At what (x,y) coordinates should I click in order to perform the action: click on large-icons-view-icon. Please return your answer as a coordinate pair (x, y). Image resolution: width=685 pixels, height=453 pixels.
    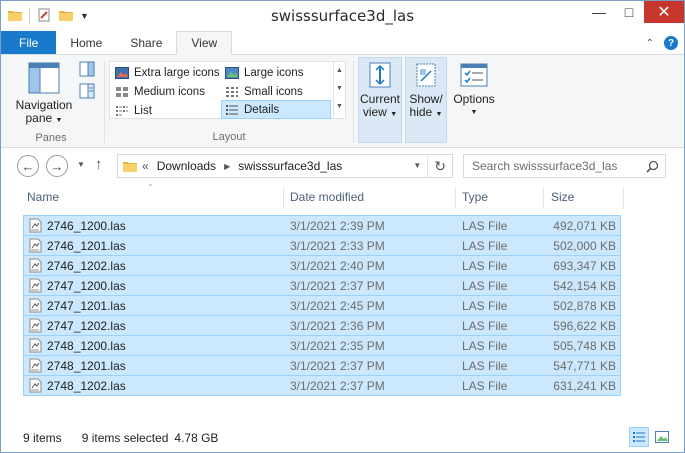
    Looking at the image, I should click on (662, 437).